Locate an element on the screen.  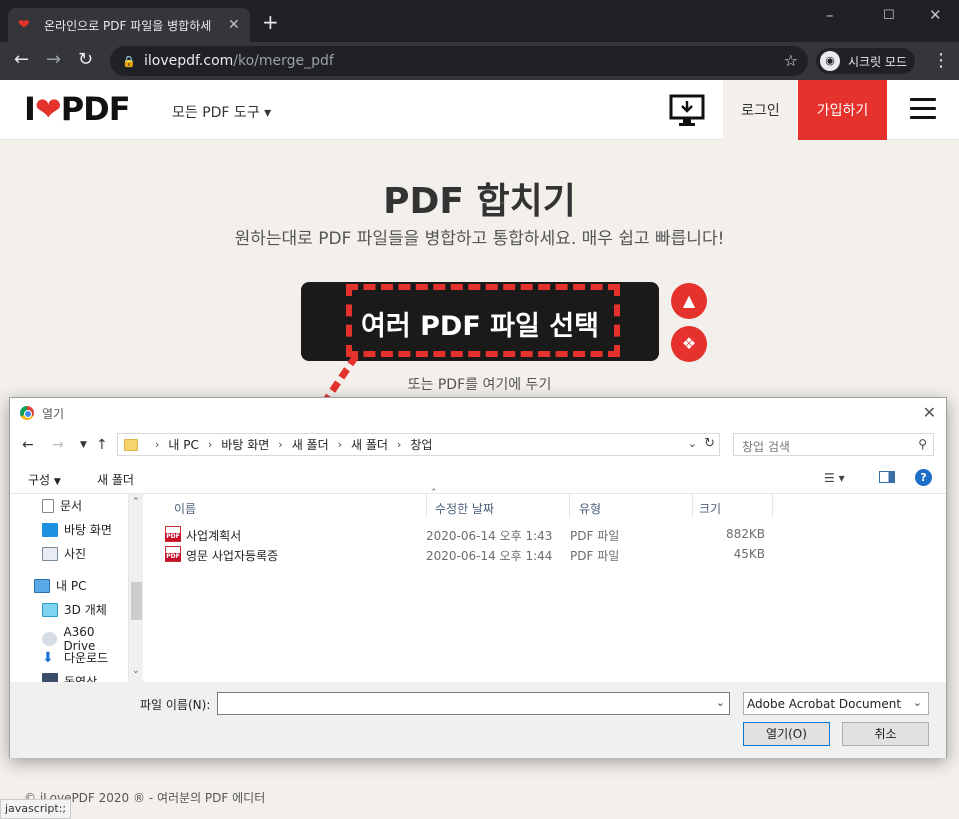
heart-logo-icon: ❤ is located at coordinates (48, 109).